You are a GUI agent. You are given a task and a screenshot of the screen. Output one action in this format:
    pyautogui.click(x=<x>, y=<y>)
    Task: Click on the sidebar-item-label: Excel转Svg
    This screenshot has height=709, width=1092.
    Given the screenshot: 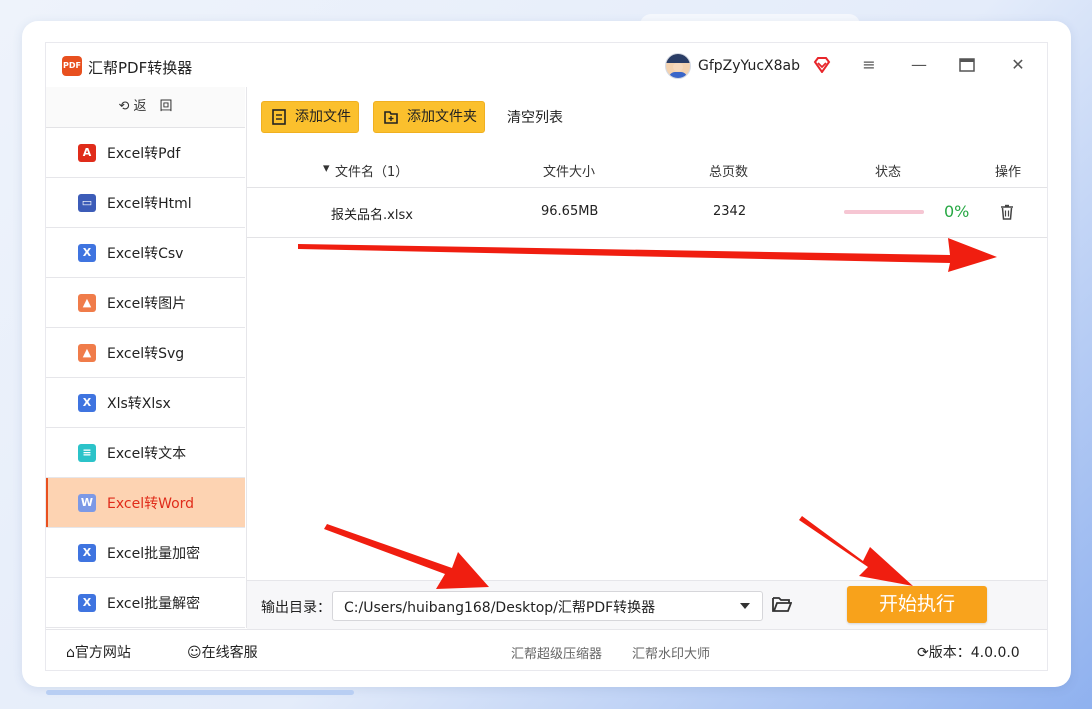 What is the action you would take?
    pyautogui.click(x=146, y=354)
    